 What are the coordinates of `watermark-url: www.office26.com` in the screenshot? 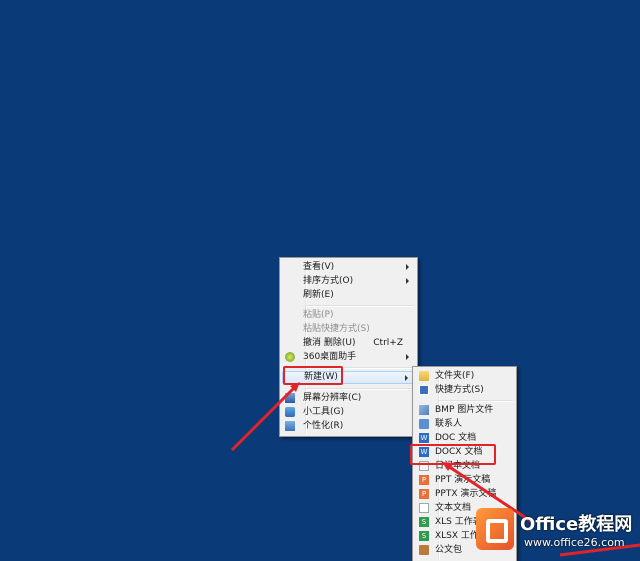 It's located at (574, 542).